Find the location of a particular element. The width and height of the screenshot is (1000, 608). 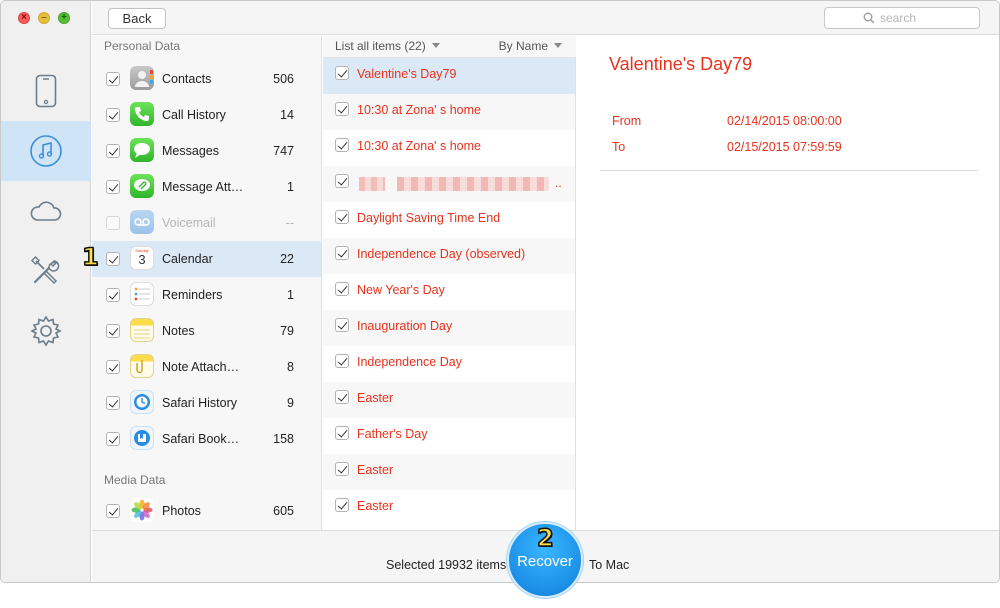

search-icon is located at coordinates (869, 18).